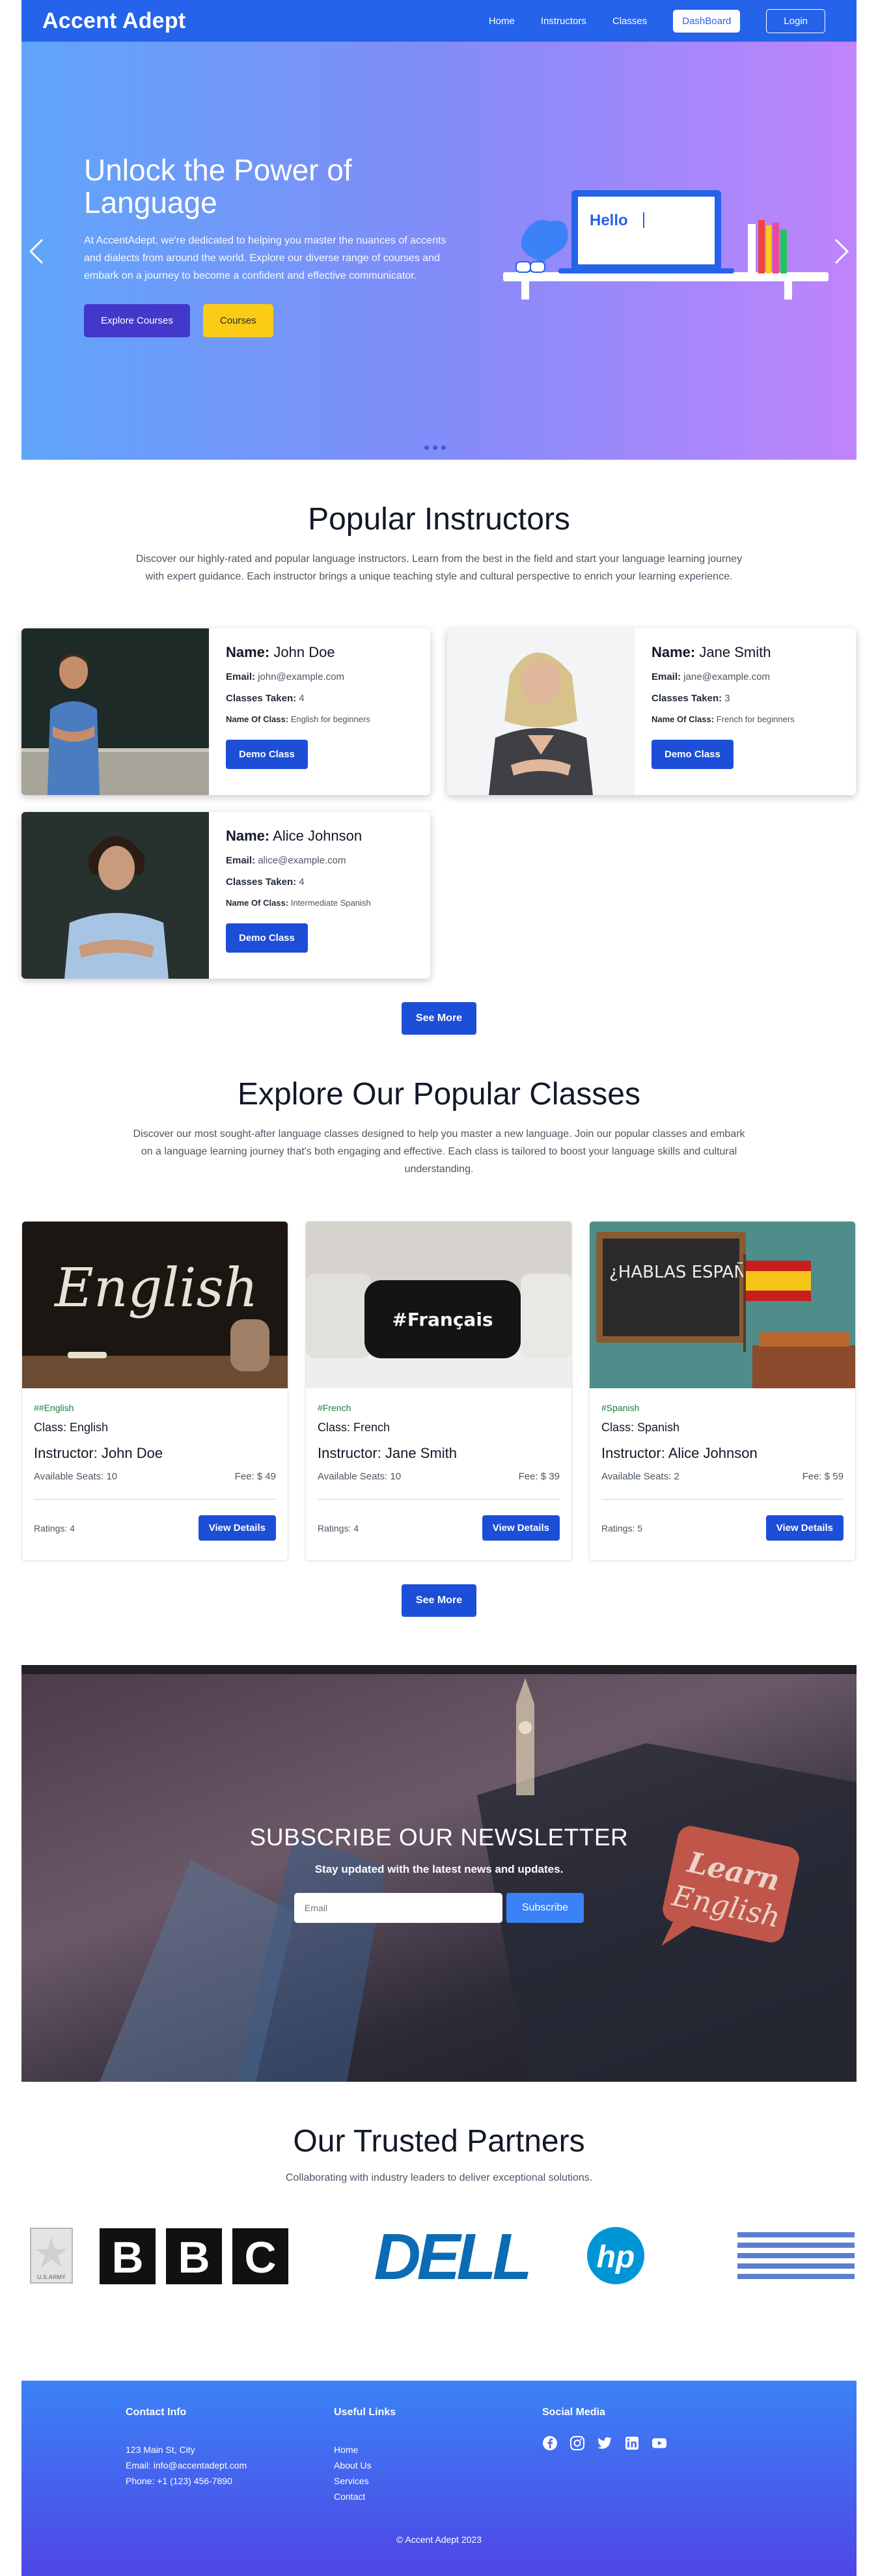  Describe the element at coordinates (439, 1019) in the screenshot. I see `see-more-instructors-button: See More` at that location.